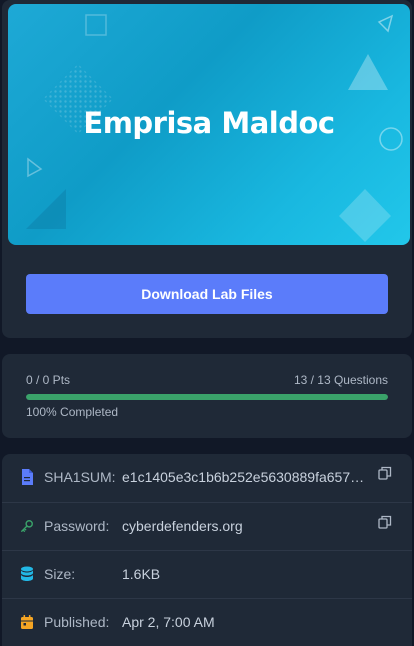 Image resolution: width=414 pixels, height=646 pixels. I want to click on file-icon, so click(27, 477).